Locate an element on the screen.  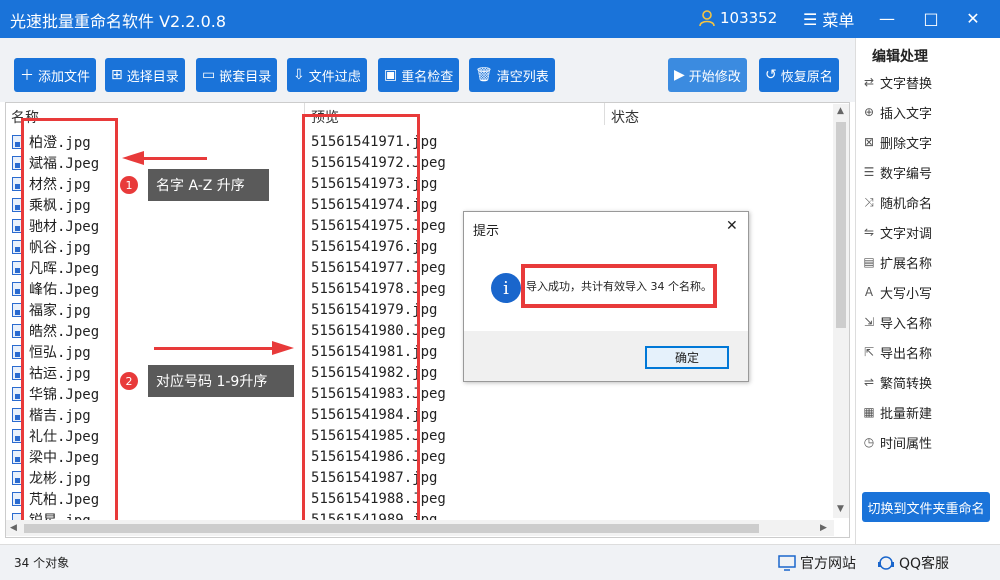
sidebar-item-label: 删除文字 is located at coordinates (906, 144).